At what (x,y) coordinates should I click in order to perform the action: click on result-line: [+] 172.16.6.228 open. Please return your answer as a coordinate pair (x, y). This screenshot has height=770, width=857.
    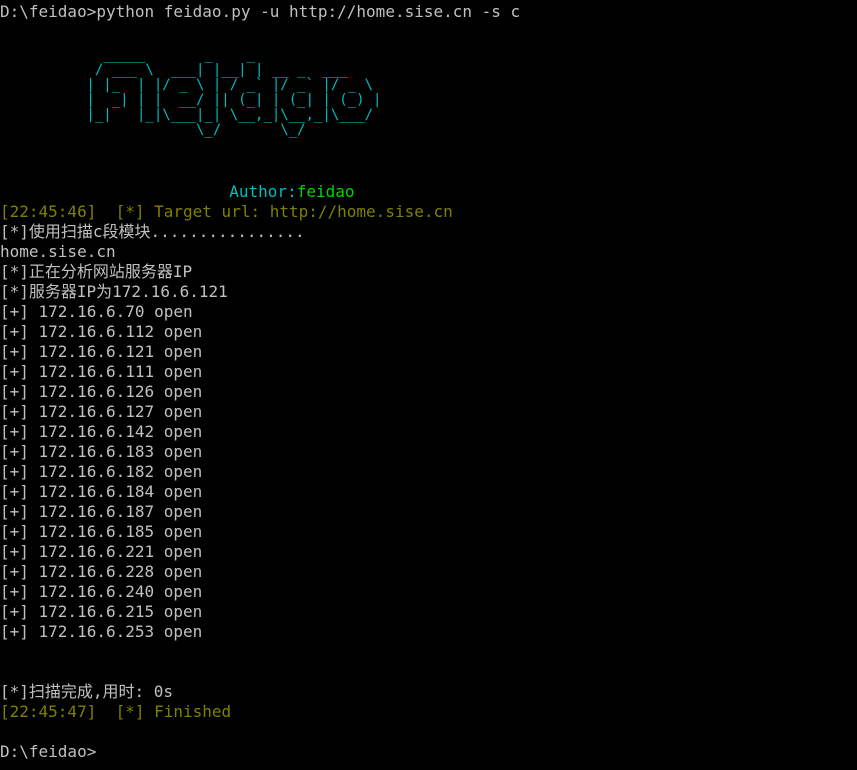
    Looking at the image, I should click on (101, 571).